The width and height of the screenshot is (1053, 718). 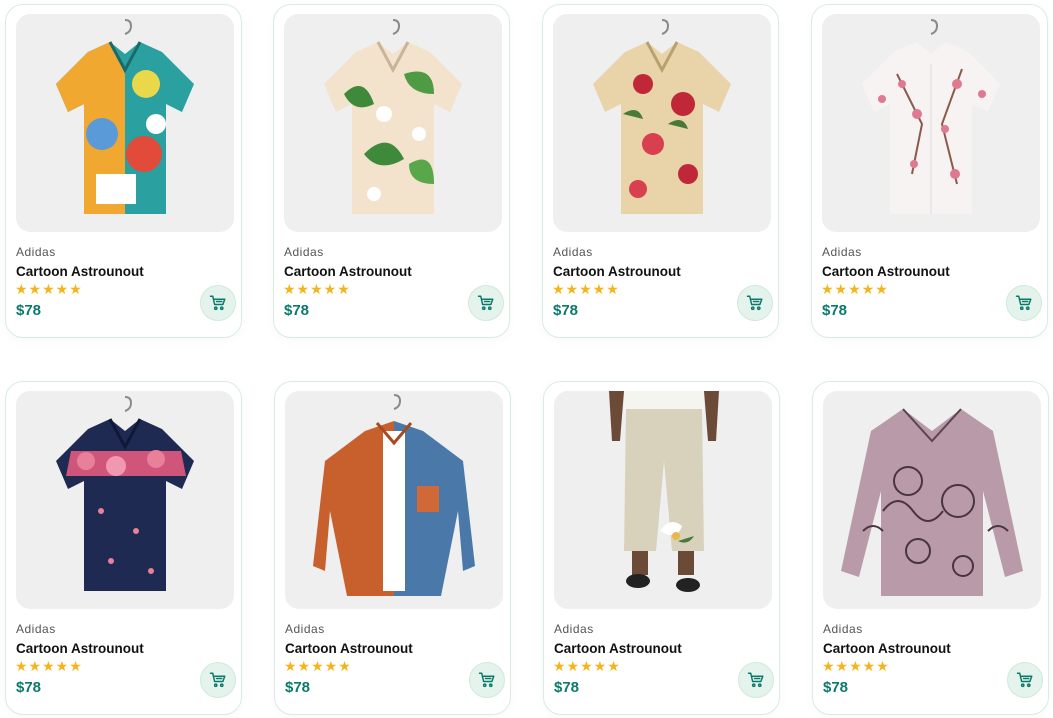 What do you see at coordinates (125, 123) in the screenshot?
I see `product-image-abstract-print-shirt` at bounding box center [125, 123].